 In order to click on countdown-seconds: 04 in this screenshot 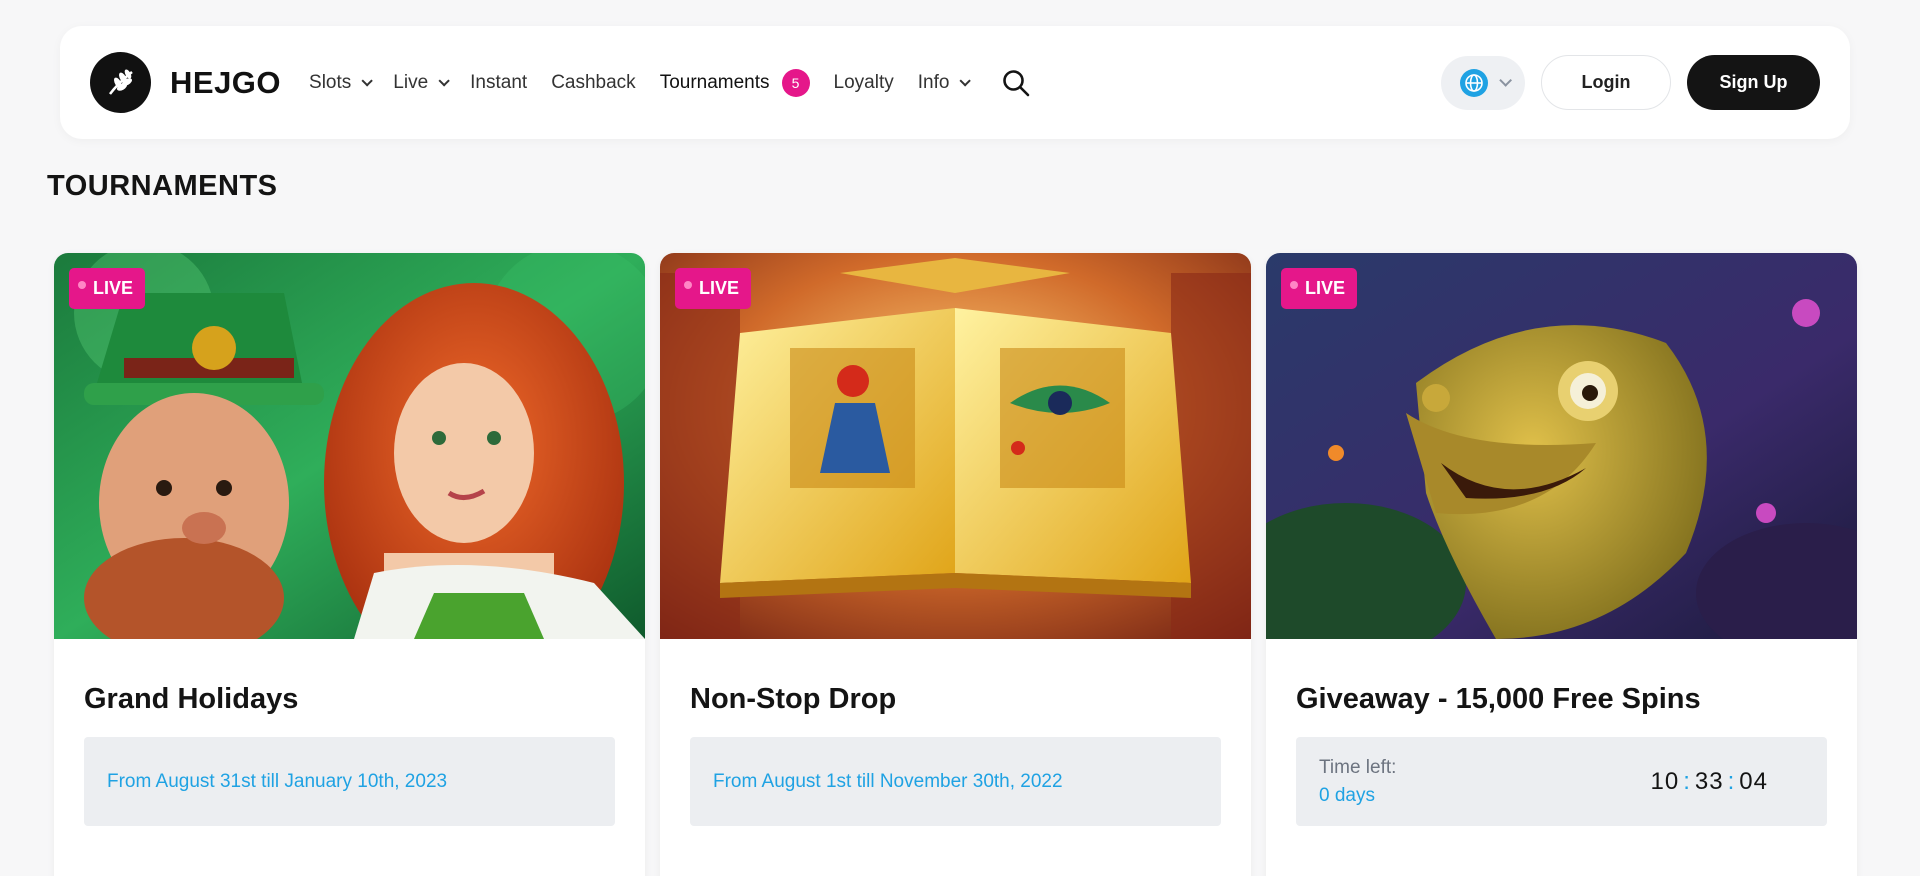, I will do `click(1753, 781)`.